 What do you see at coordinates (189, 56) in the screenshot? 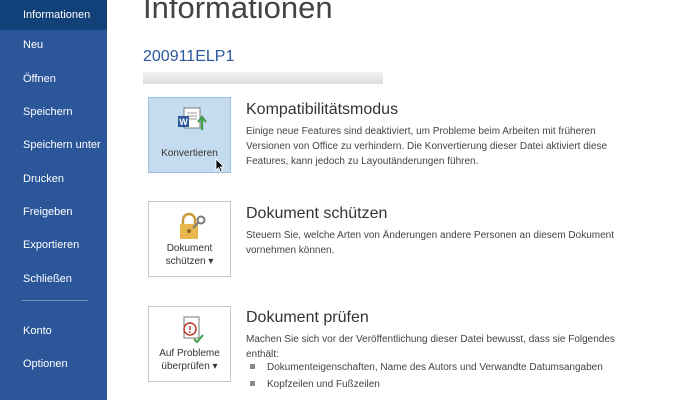
I see `document-name: 200911ELP1` at bounding box center [189, 56].